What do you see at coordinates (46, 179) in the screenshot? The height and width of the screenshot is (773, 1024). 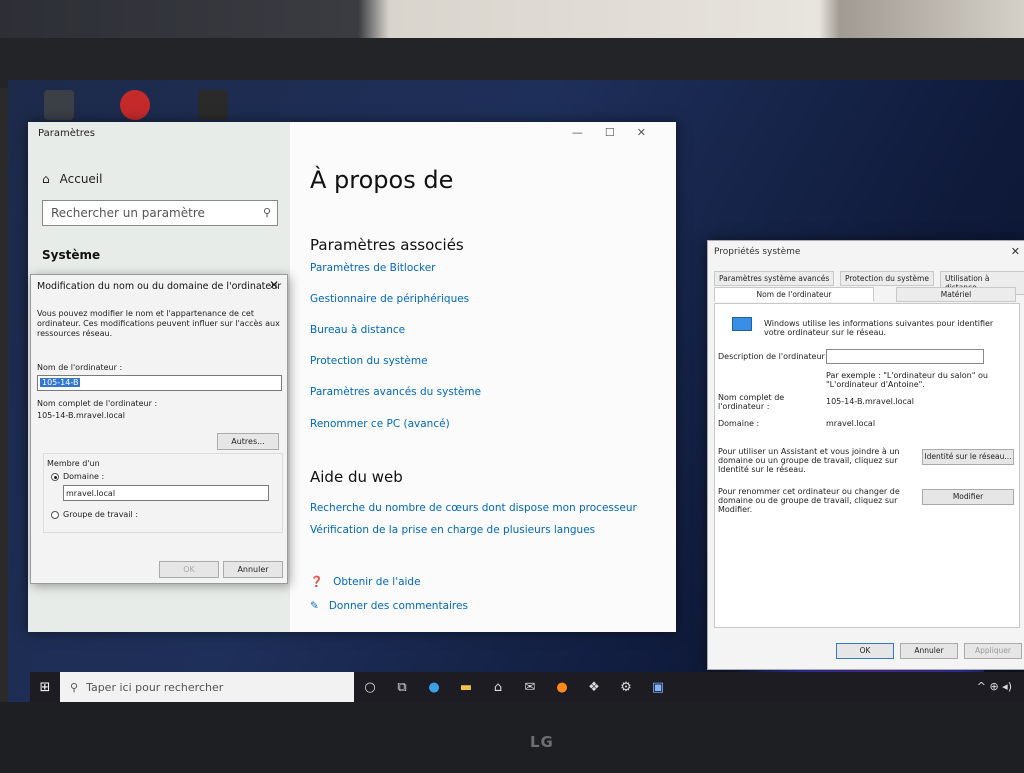 I see `home-icon: ⌂` at bounding box center [46, 179].